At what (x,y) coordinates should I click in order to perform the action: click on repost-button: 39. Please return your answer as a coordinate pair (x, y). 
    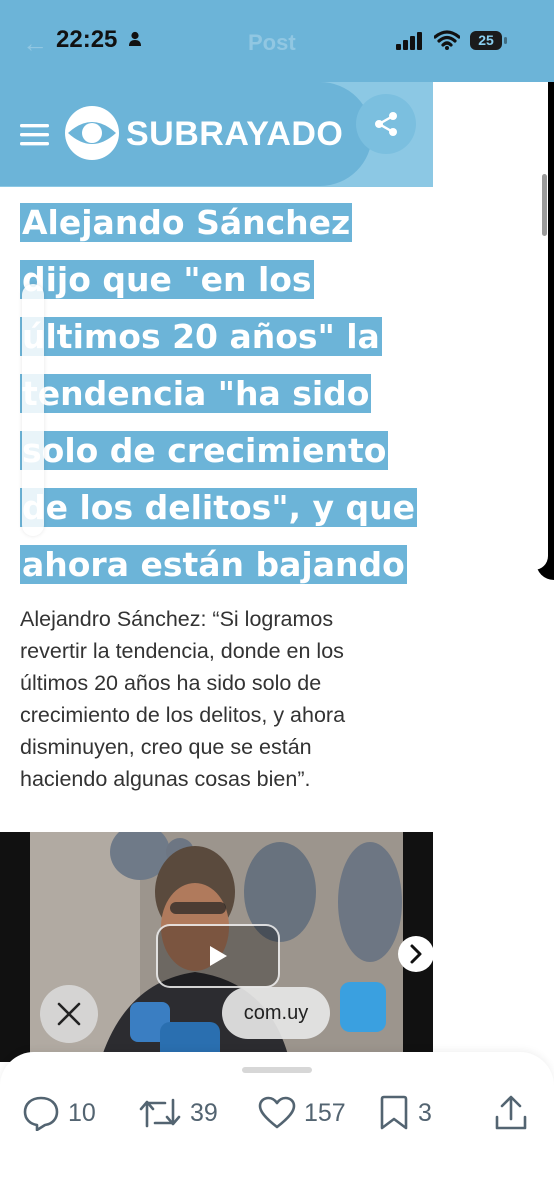
    Looking at the image, I should click on (178, 1113).